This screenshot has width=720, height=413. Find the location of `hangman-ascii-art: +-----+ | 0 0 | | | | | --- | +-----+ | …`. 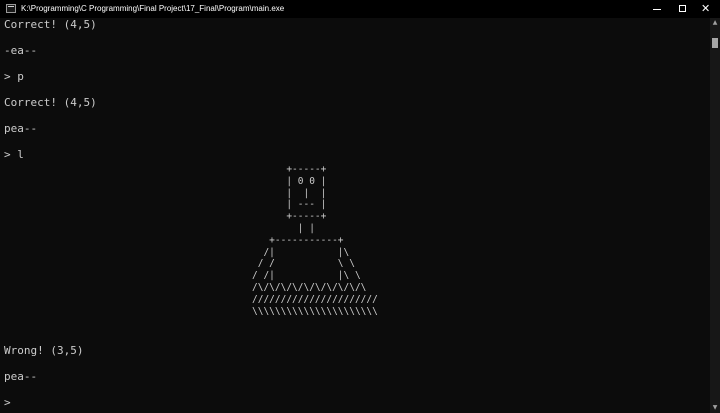

hangman-ascii-art: +-----+ | 0 0 | | | | | --- | +-----+ | … is located at coordinates (315, 240).